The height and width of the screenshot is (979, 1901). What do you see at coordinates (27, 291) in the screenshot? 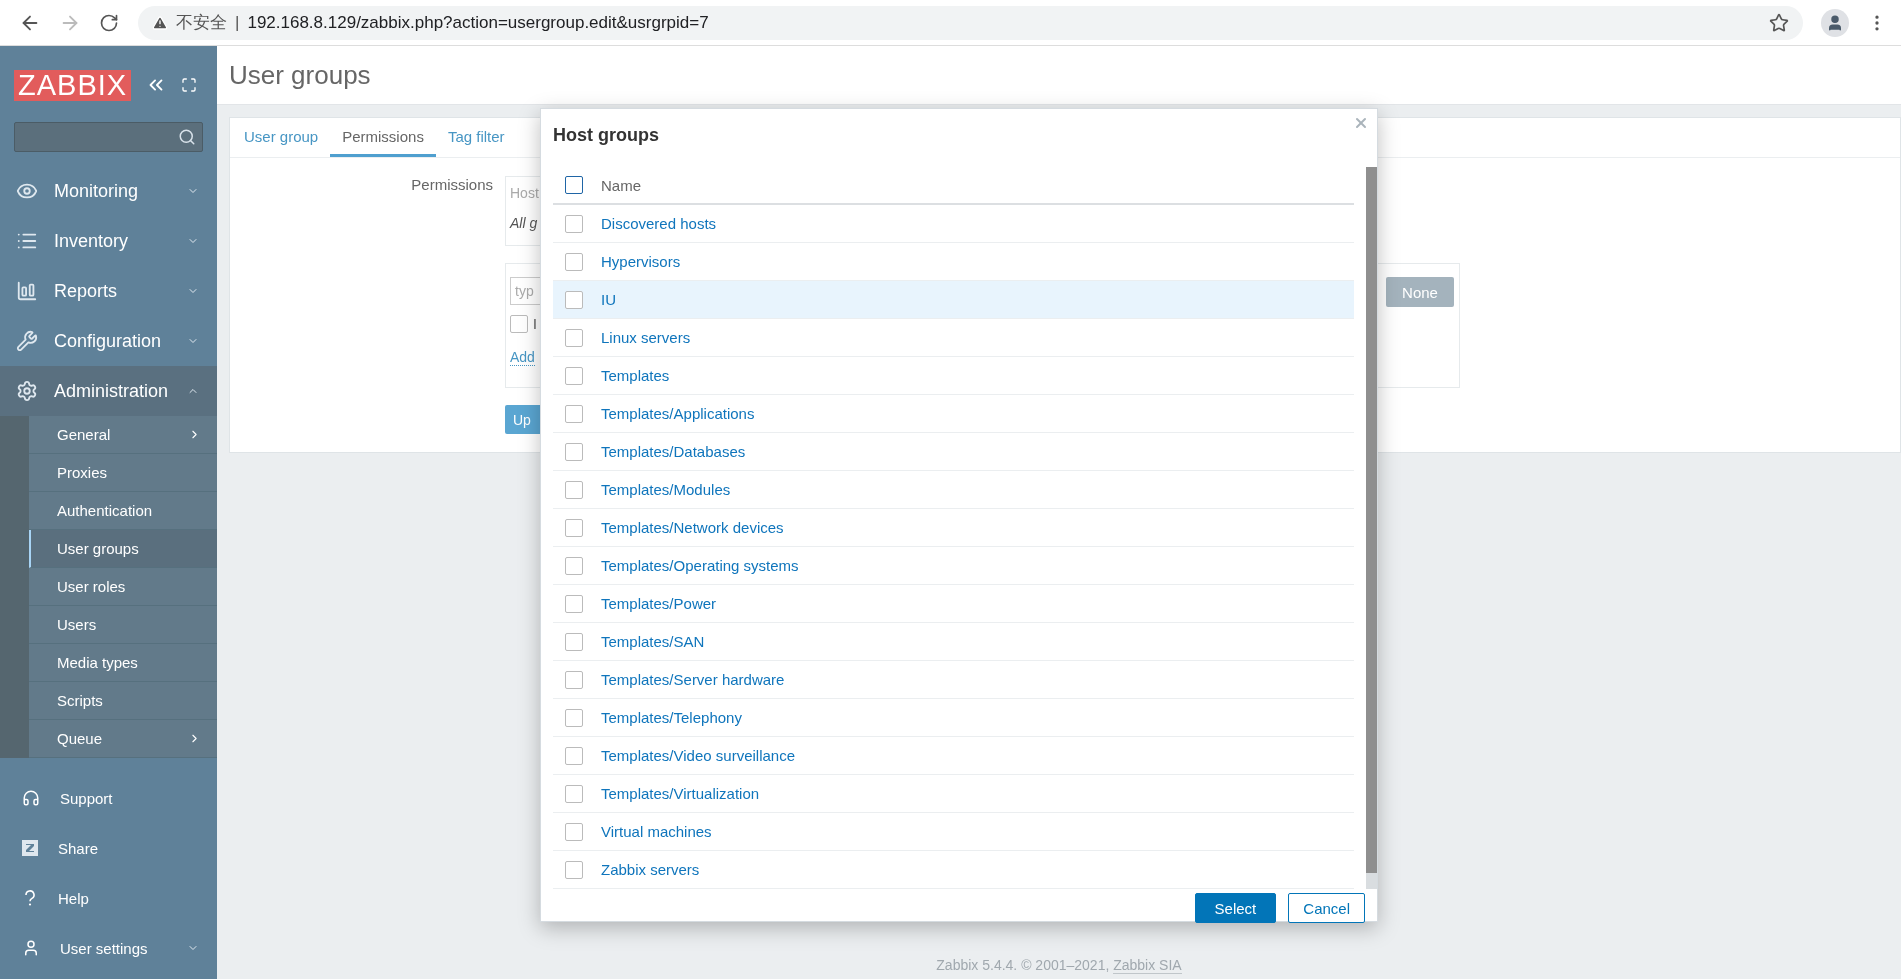
I see `bar-chart-icon` at bounding box center [27, 291].